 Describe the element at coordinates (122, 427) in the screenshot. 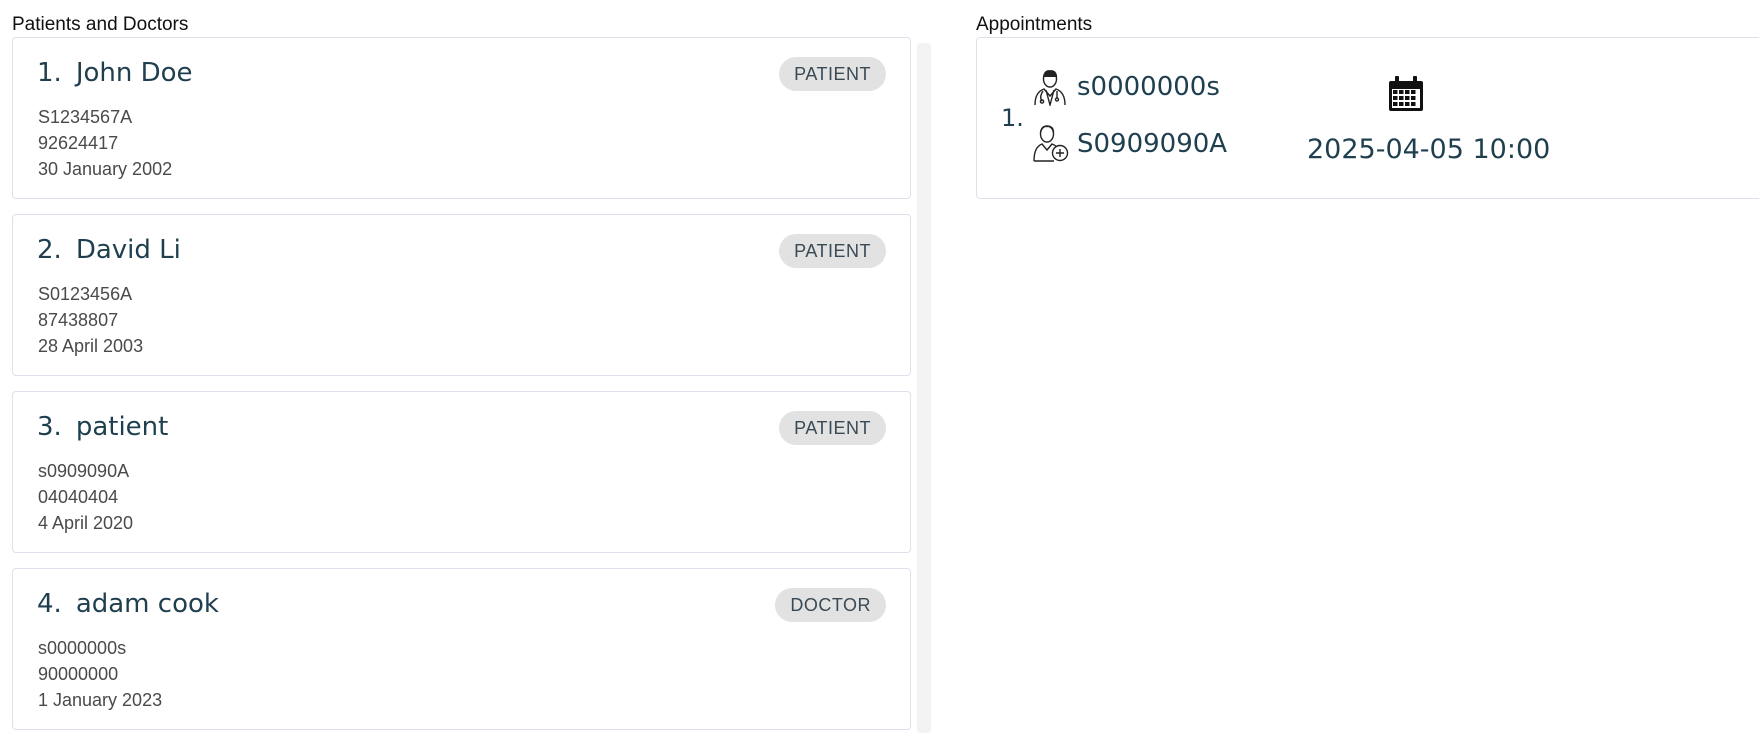

I see `person-name: patient` at that location.